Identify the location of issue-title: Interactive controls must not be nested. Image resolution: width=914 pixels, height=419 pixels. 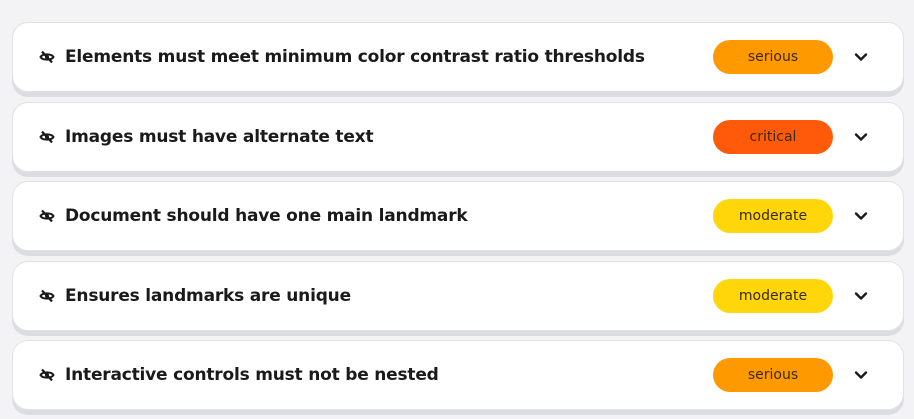
(252, 375).